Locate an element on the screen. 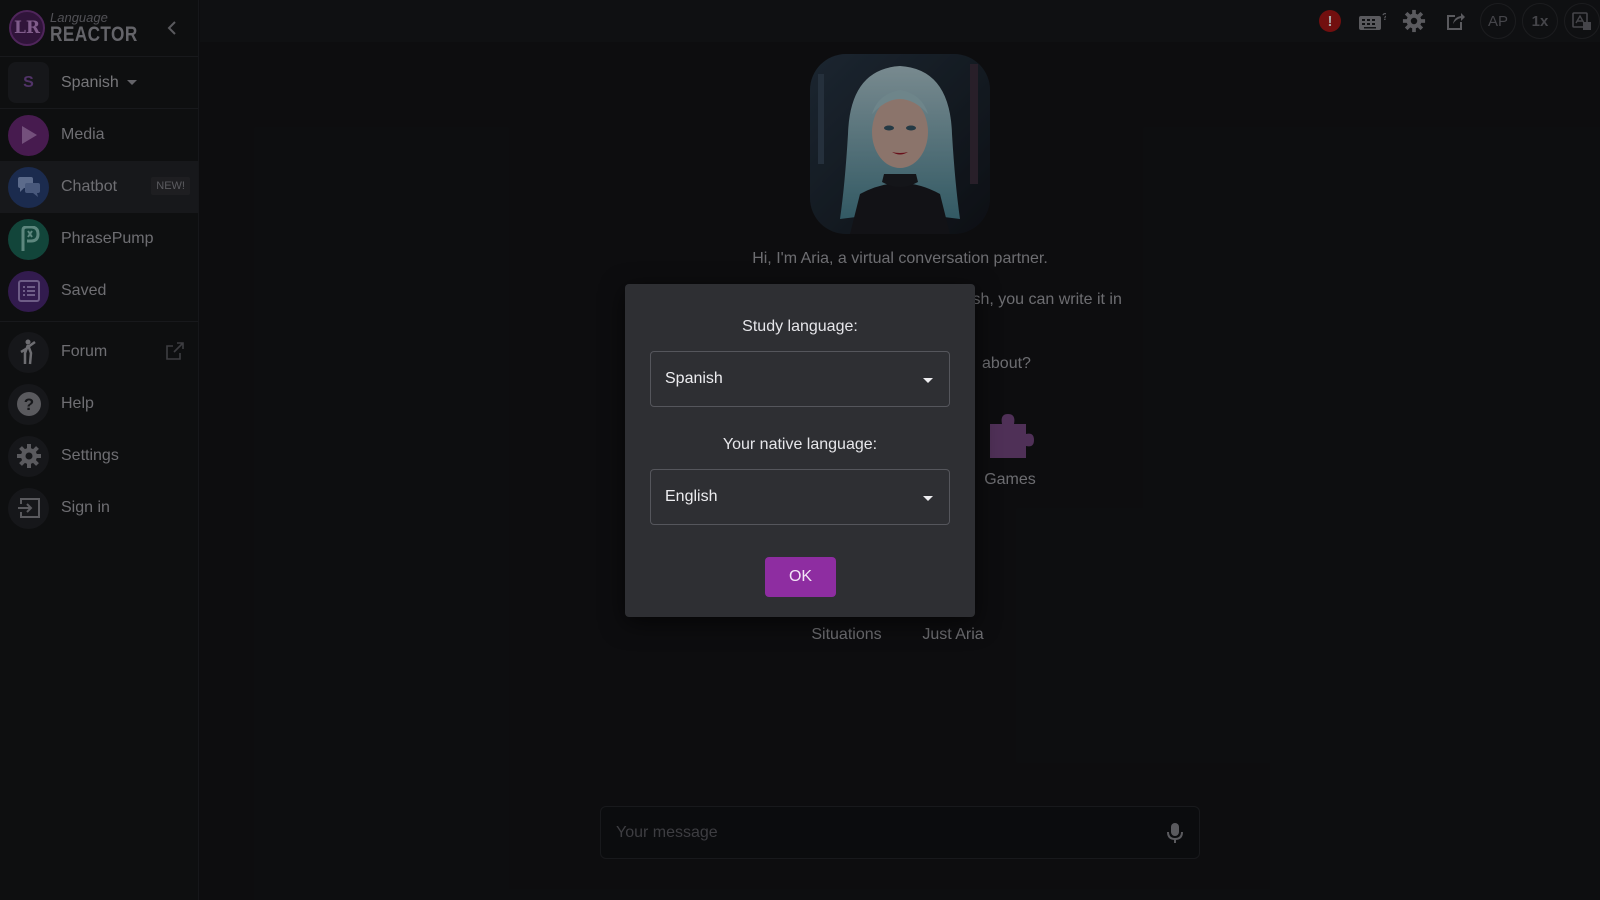 Image resolution: width=1600 pixels, height=900 pixels. native-language-value: English is located at coordinates (691, 496).